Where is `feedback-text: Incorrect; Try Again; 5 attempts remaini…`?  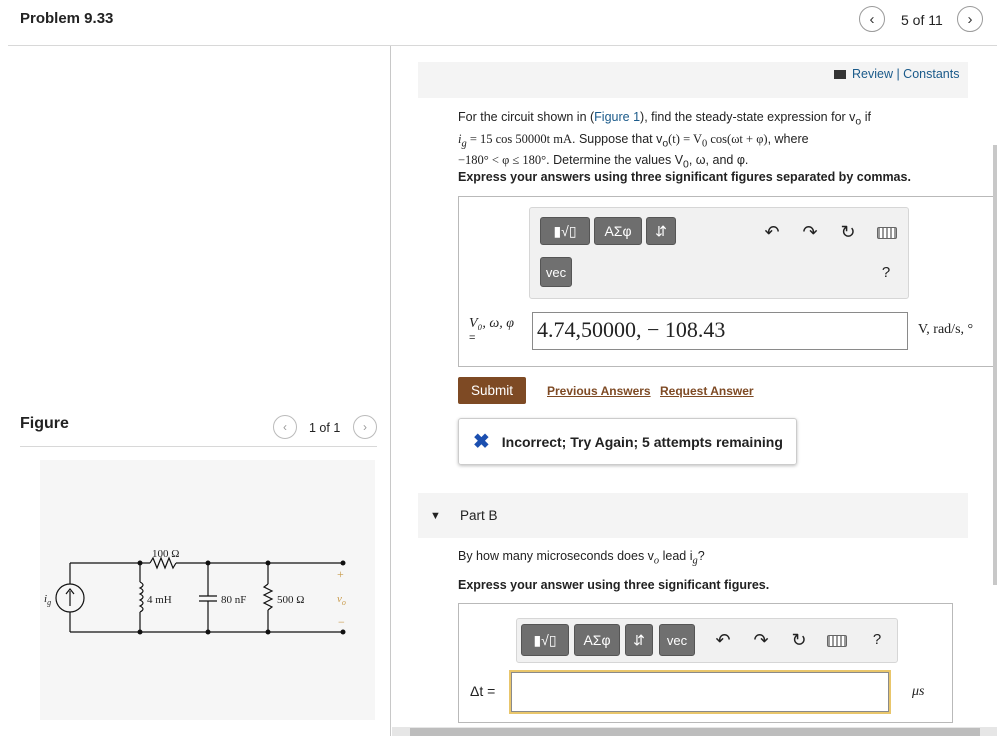
feedback-text: Incorrect; Try Again; 5 attempts remaini… is located at coordinates (642, 441).